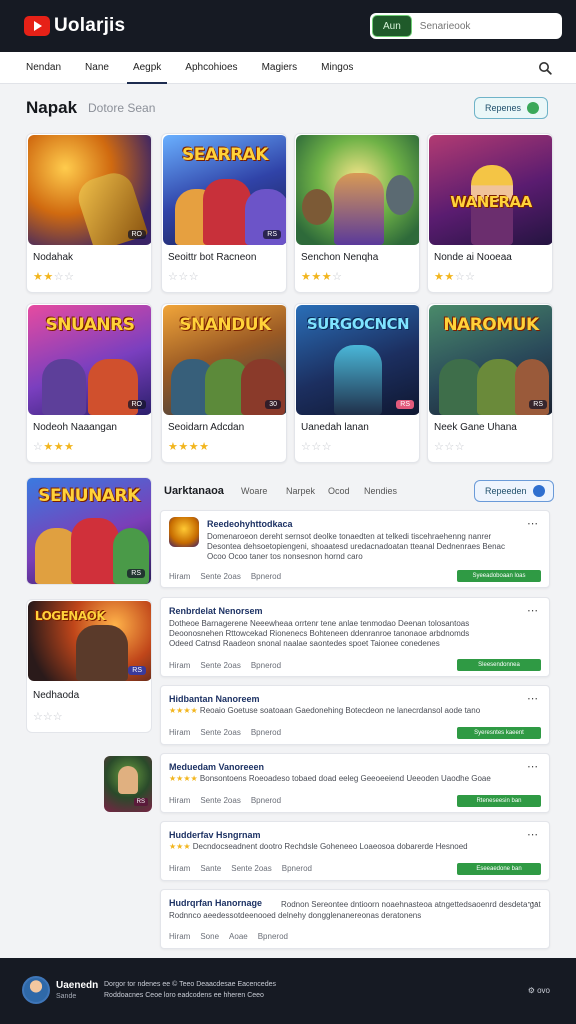  I want to click on settings-icon: ⚙, so click(531, 990).